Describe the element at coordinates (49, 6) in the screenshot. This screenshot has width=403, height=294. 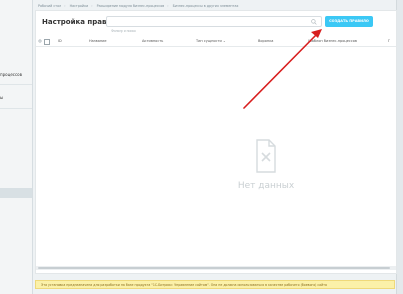
I see `breadcrumb-item-desktop: Рабочий стол` at that location.